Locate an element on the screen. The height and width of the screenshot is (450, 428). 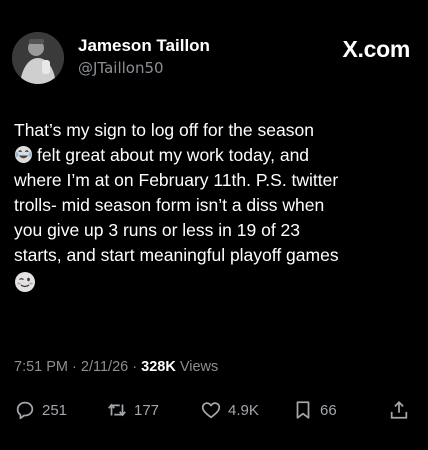
tweet-time: 7:51 PM is located at coordinates (41, 367).